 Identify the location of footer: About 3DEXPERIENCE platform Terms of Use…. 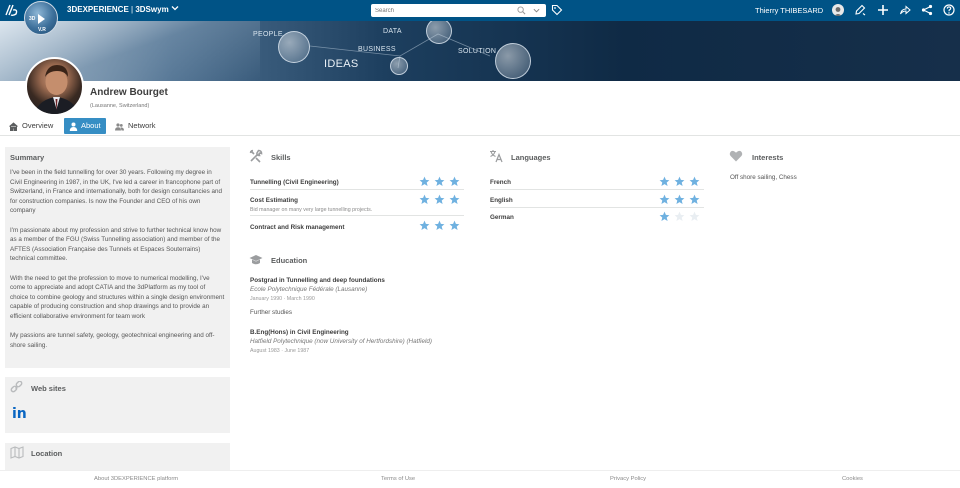
(480, 479).